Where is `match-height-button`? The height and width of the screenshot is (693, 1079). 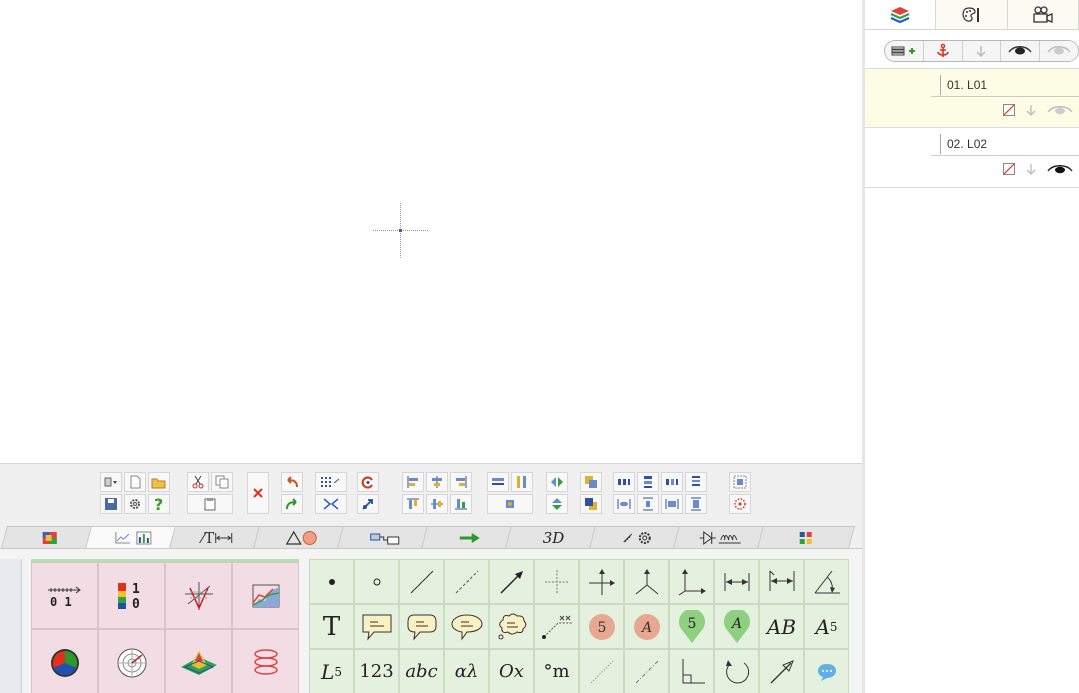 match-height-button is located at coordinates (648, 504).